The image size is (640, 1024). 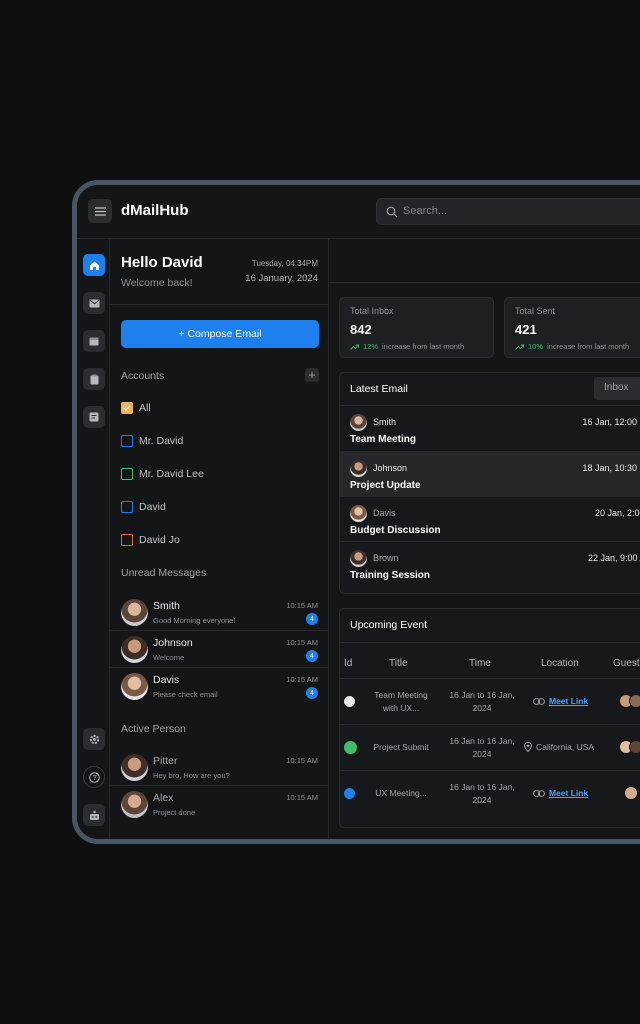 What do you see at coordinates (164, 573) in the screenshot?
I see `unread-title: Unread Messages` at bounding box center [164, 573].